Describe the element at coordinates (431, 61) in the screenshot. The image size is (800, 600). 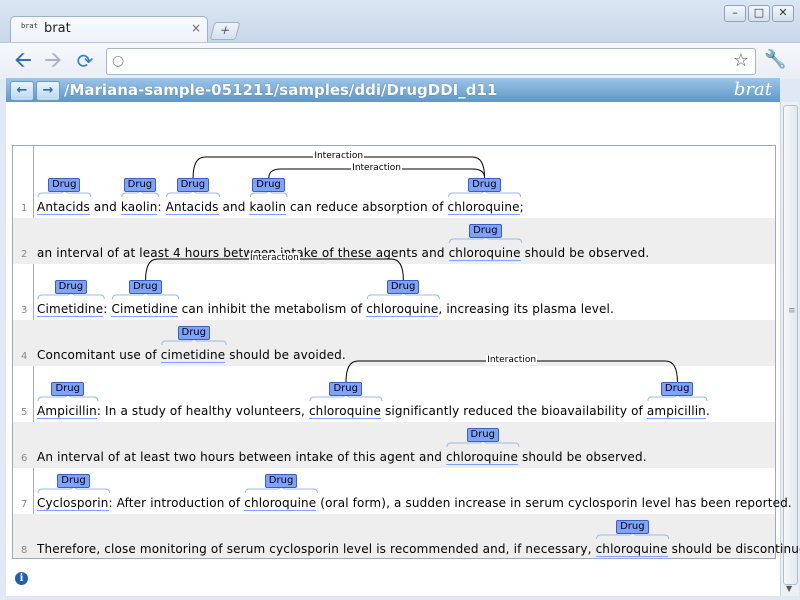
I see `address-bar: ○ ☆` at that location.